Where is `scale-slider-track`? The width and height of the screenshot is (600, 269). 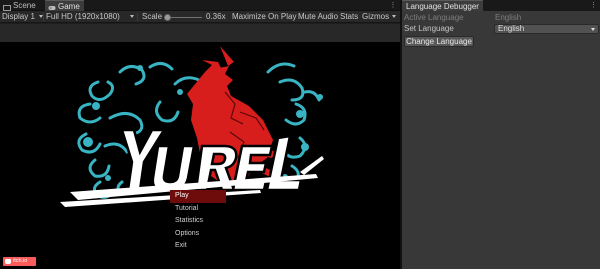 scale-slider-track is located at coordinates (185, 17).